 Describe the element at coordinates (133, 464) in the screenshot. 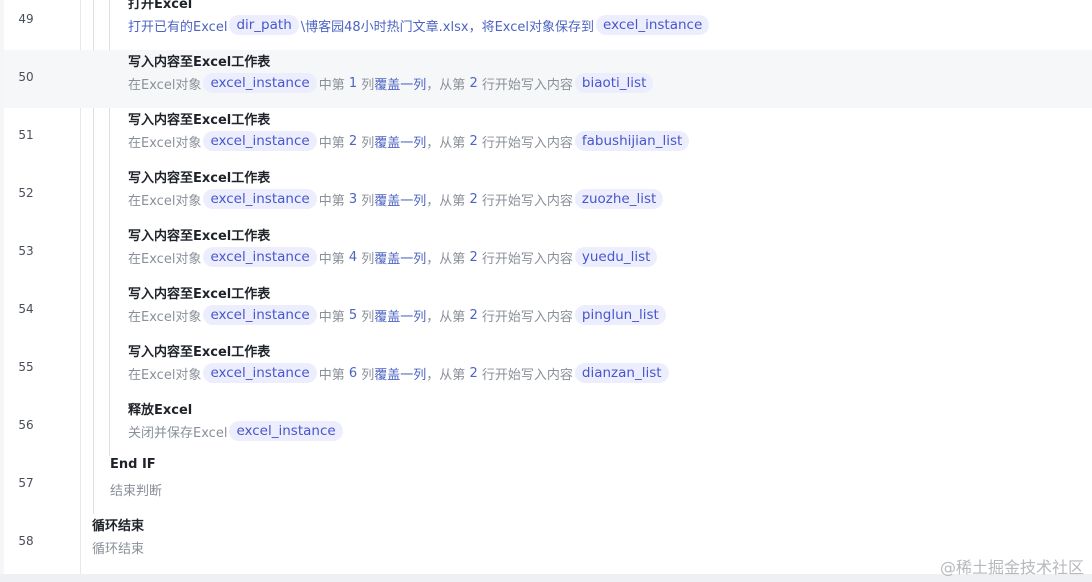

I see `step-title: End IF` at that location.